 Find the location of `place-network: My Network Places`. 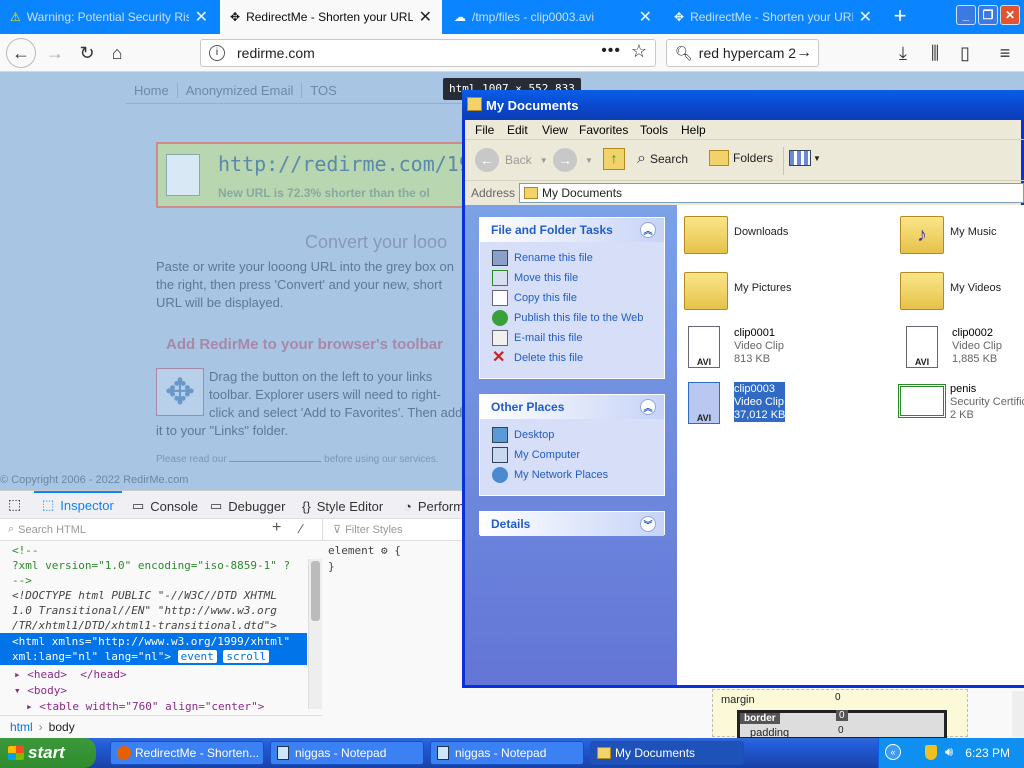

place-network: My Network Places is located at coordinates (572, 475).